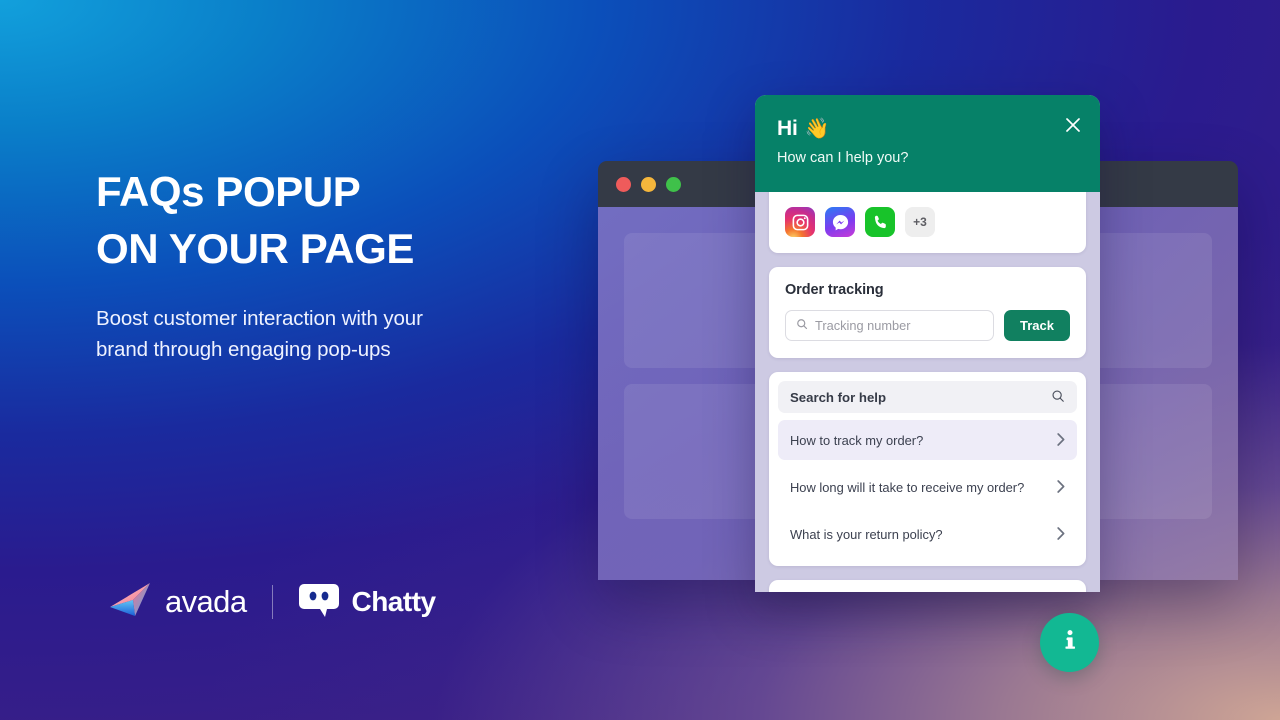 The image size is (1280, 720). Describe the element at coordinates (927, 397) in the screenshot. I see `help-search-input: Search for help` at that location.